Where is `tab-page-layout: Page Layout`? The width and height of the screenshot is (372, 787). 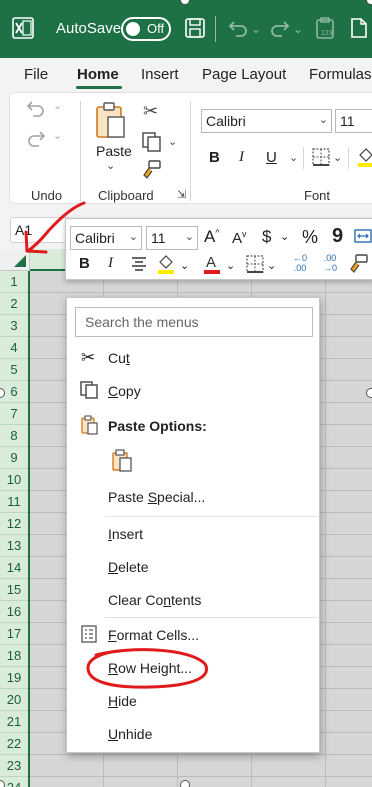 tab-page-layout: Page Layout is located at coordinates (244, 74).